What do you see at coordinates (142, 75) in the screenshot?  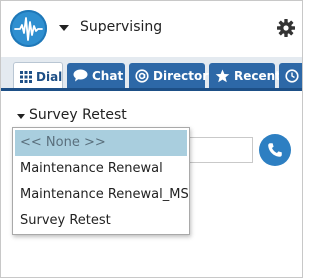 I see `at-sign-icon` at bounding box center [142, 75].